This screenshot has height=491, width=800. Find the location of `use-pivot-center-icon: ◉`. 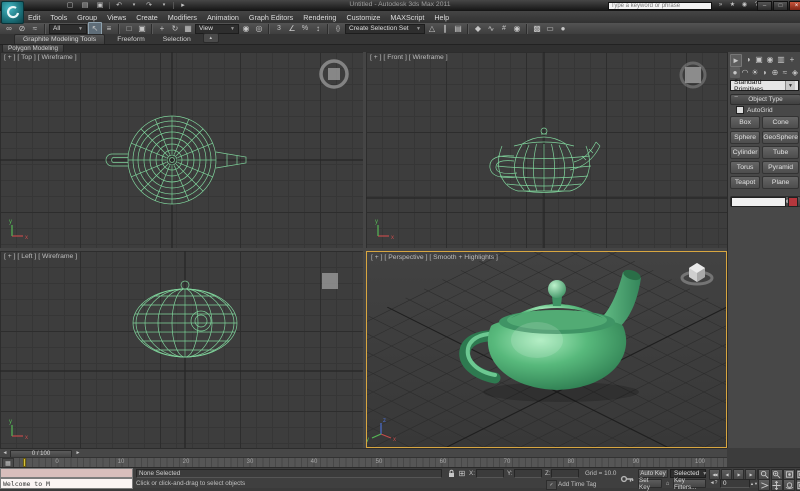

use-pivot-center-icon: ◉ is located at coordinates (246, 28).